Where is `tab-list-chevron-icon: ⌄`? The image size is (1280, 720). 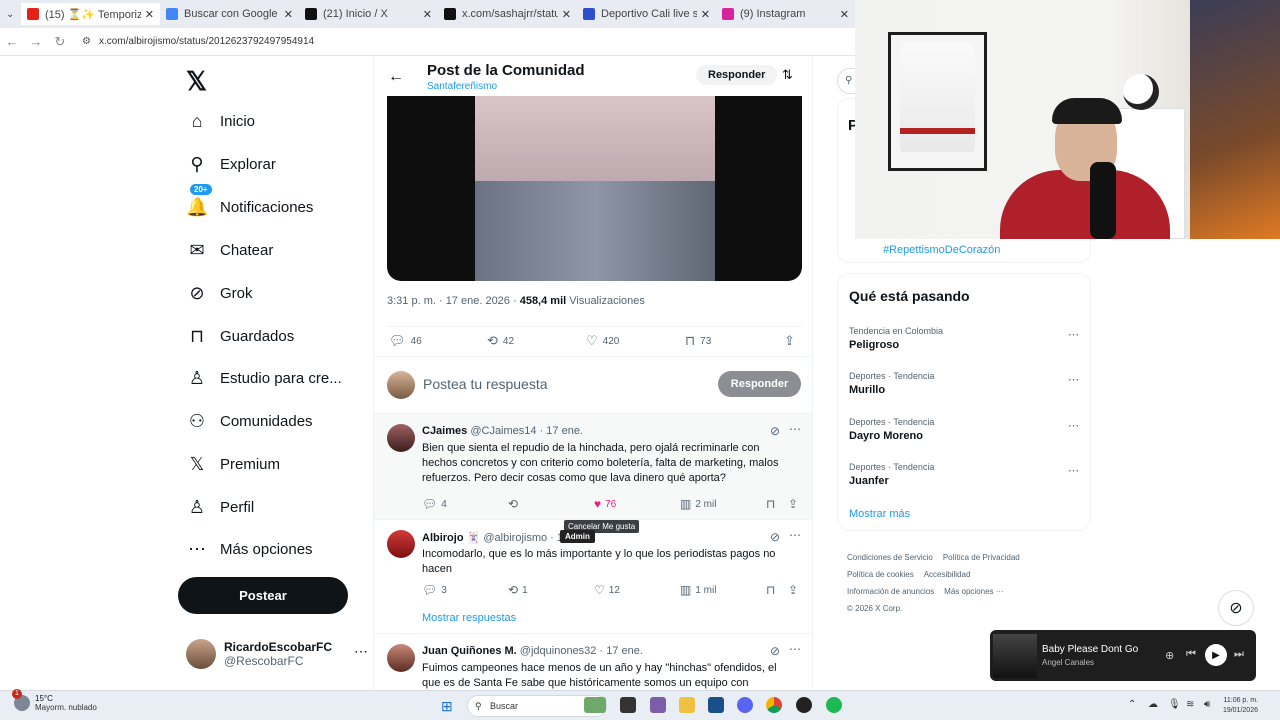 tab-list-chevron-icon: ⌄ is located at coordinates (10, 14).